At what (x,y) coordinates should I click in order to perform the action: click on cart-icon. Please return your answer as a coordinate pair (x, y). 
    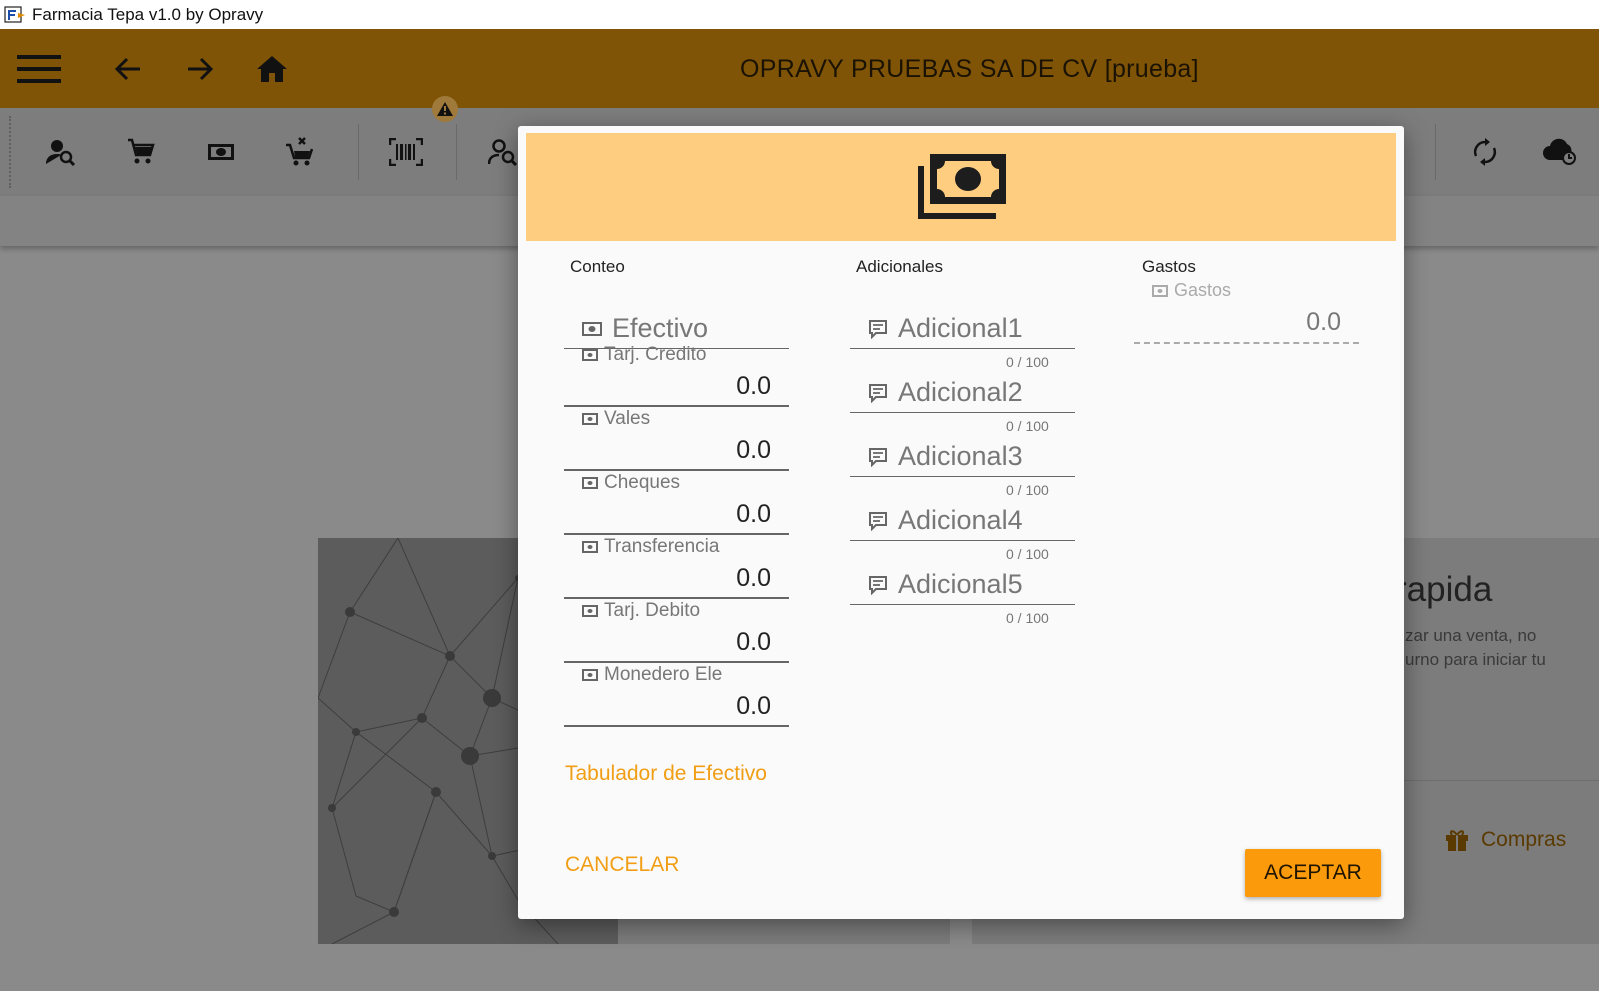
    Looking at the image, I should click on (141, 152).